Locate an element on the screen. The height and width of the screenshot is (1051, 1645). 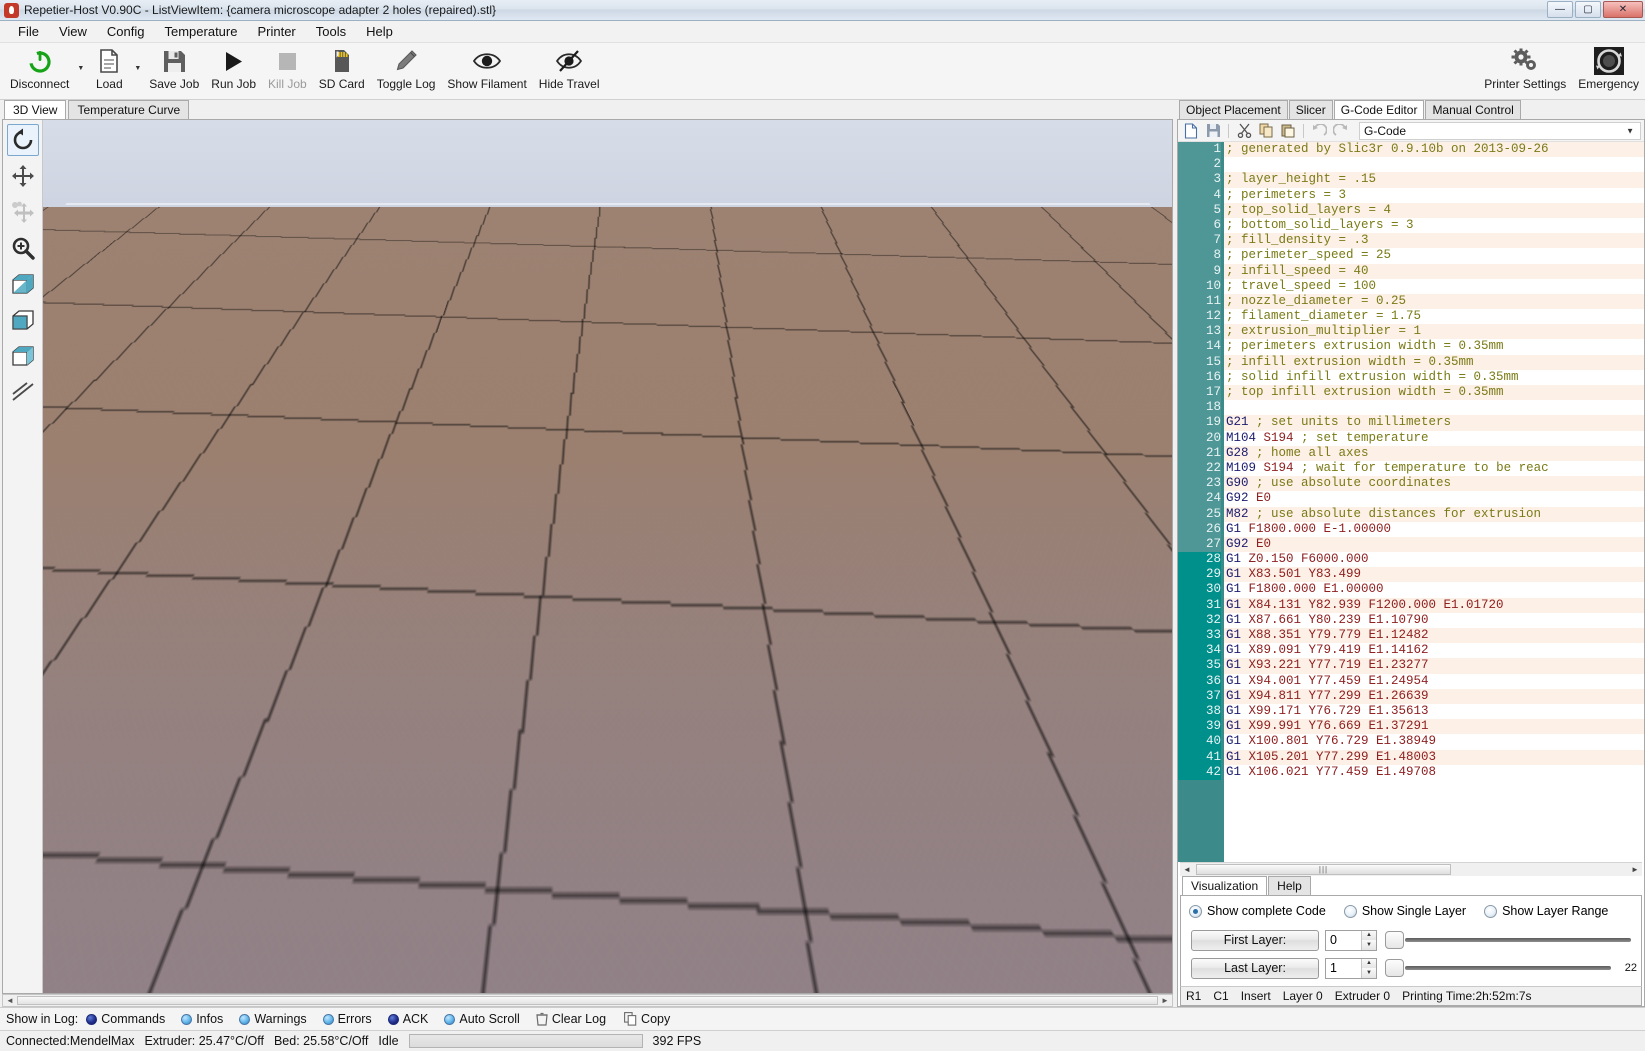
menu-item-help: Help is located at coordinates (379, 31).